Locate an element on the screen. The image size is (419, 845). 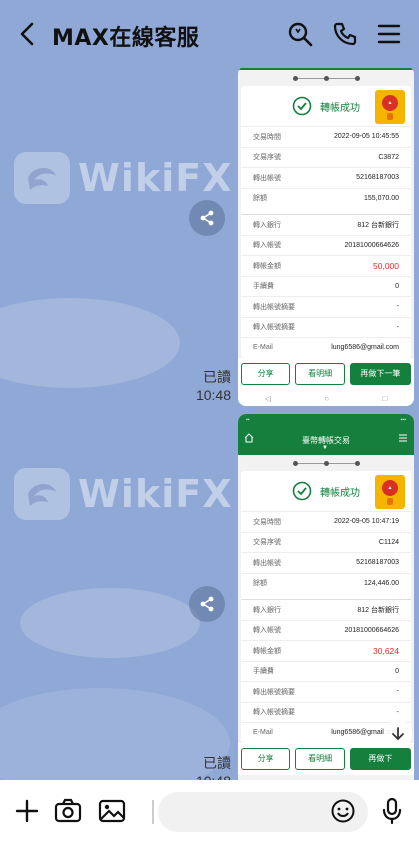
bank-app-bar: 臺幣轉帳交易 ▼ is located at coordinates (326, 440).